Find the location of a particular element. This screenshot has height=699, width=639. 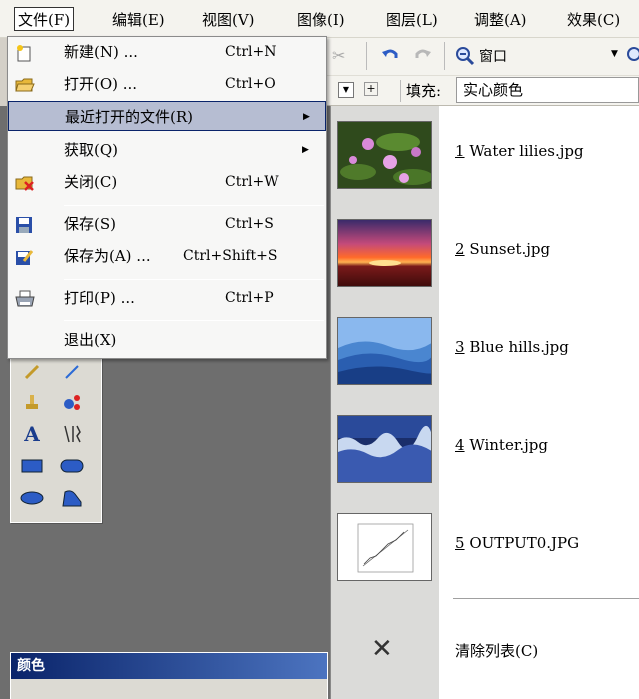

recent-file-item: 2 Sunset.jpg is located at coordinates (485, 253).